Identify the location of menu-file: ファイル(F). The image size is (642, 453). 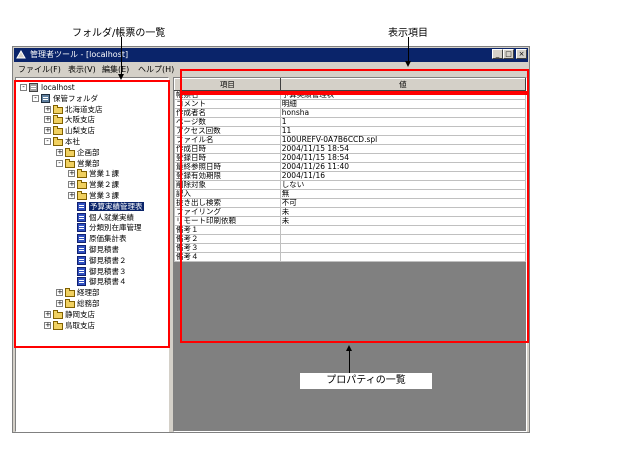
(39, 69).